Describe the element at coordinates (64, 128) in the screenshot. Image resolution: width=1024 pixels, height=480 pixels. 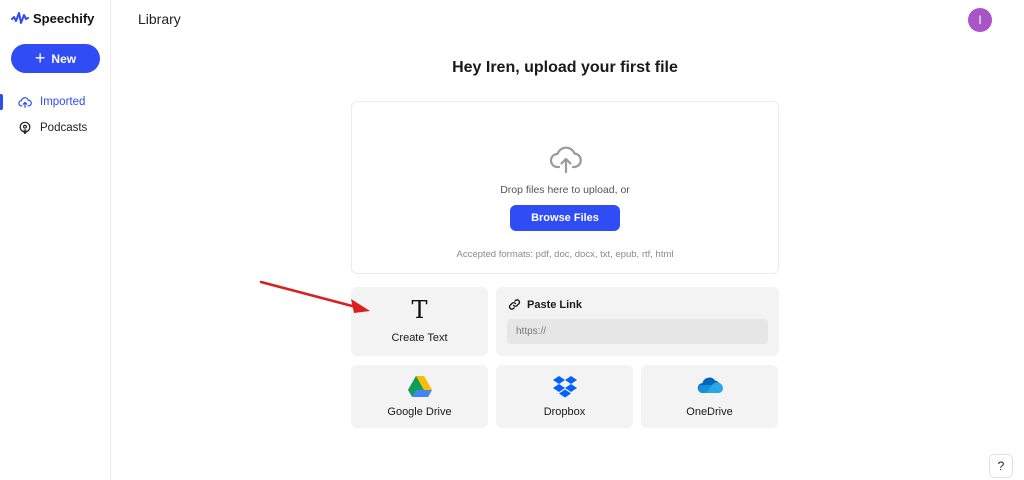
I see `sidebar-item-label: Podcasts` at that location.